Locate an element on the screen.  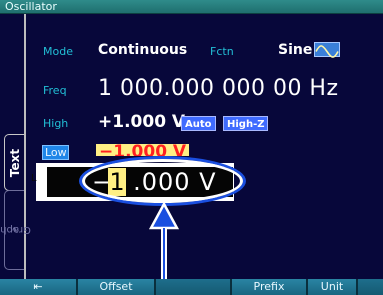
softkey-offset-label: Offset is located at coordinates (116, 286).